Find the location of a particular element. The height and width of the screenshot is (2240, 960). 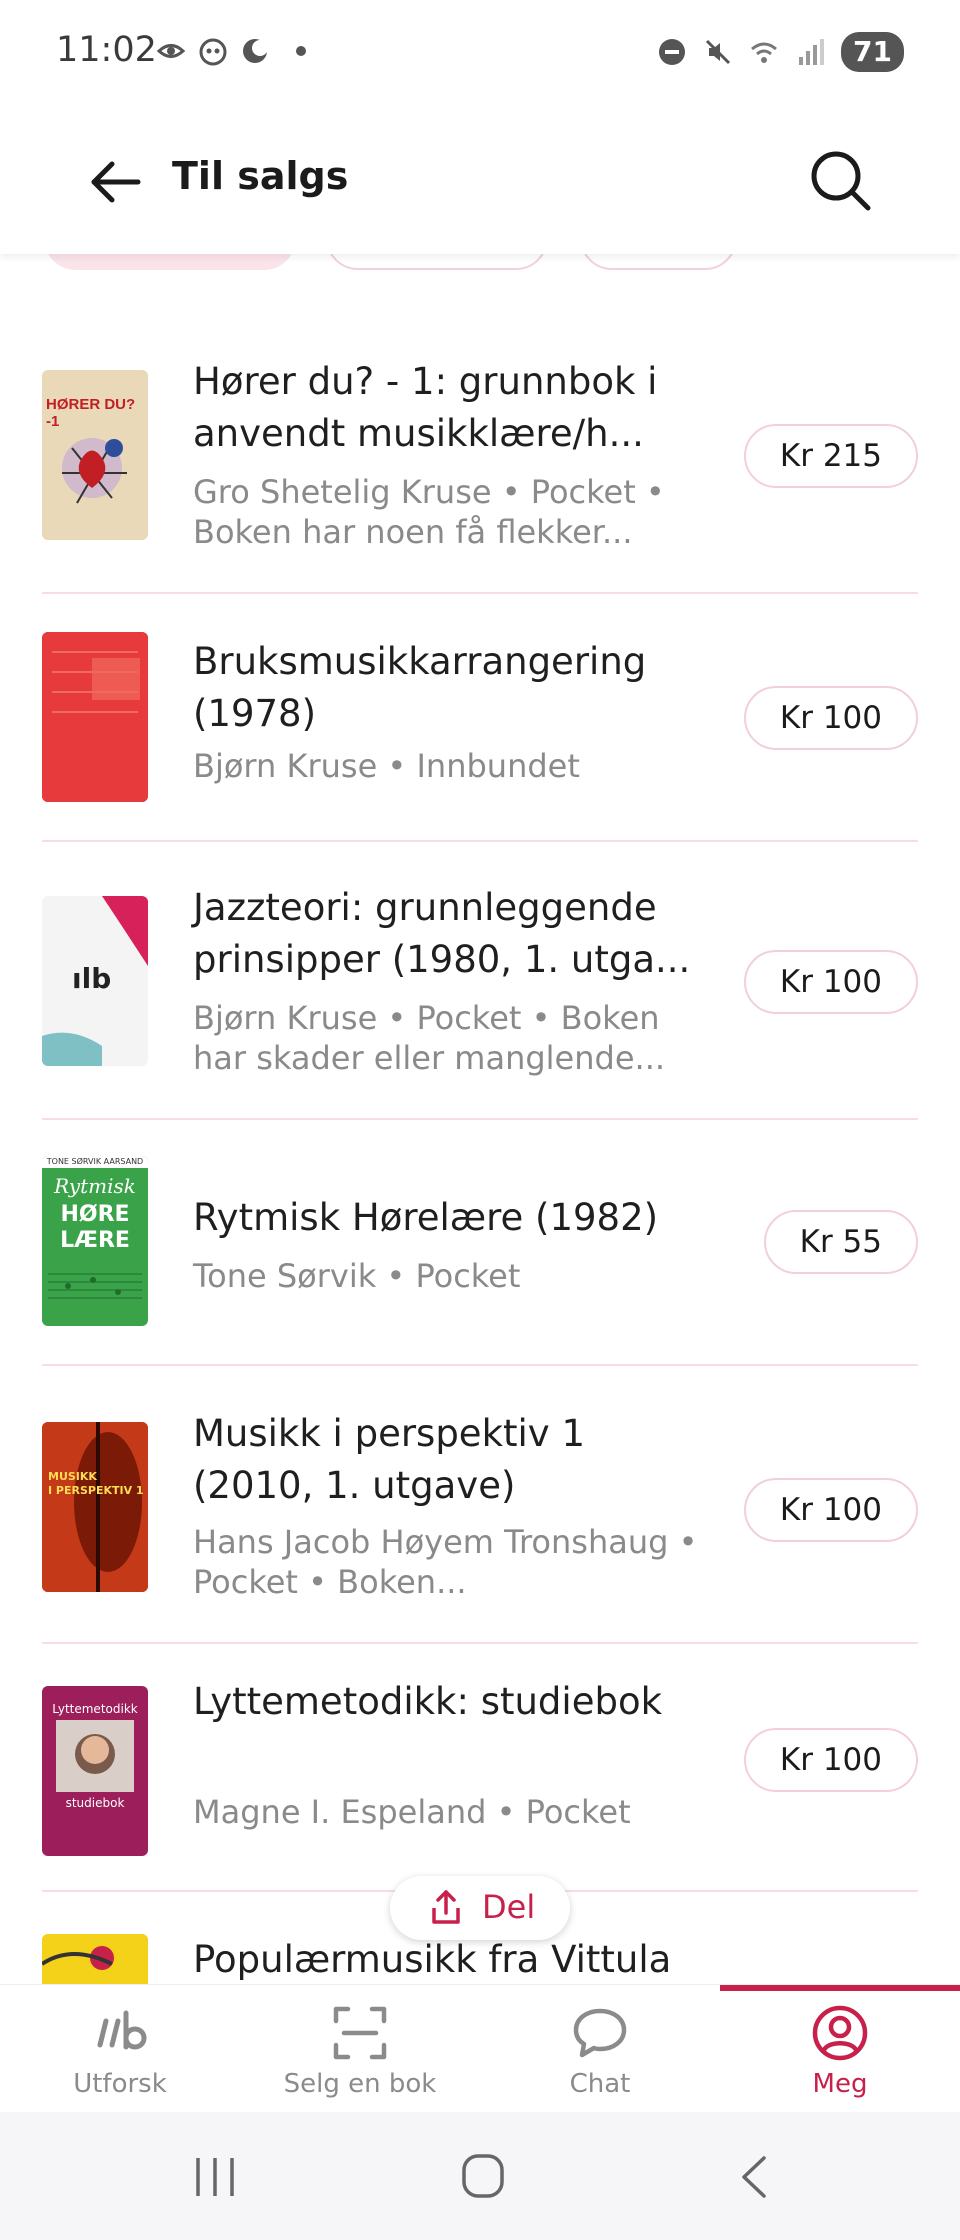

nav-sell-book: Selg en bok is located at coordinates (360, 2049).